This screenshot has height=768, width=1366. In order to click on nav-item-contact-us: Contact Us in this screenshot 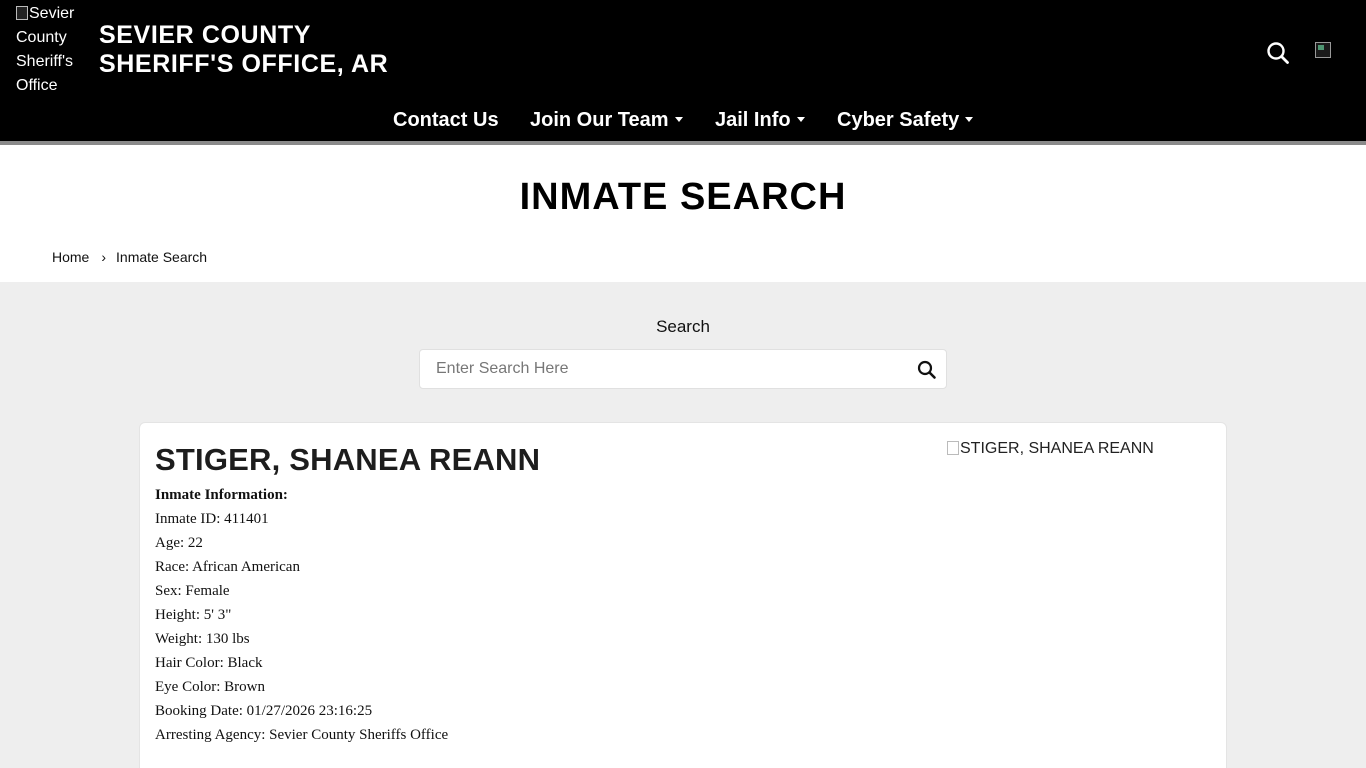, I will do `click(446, 120)`.